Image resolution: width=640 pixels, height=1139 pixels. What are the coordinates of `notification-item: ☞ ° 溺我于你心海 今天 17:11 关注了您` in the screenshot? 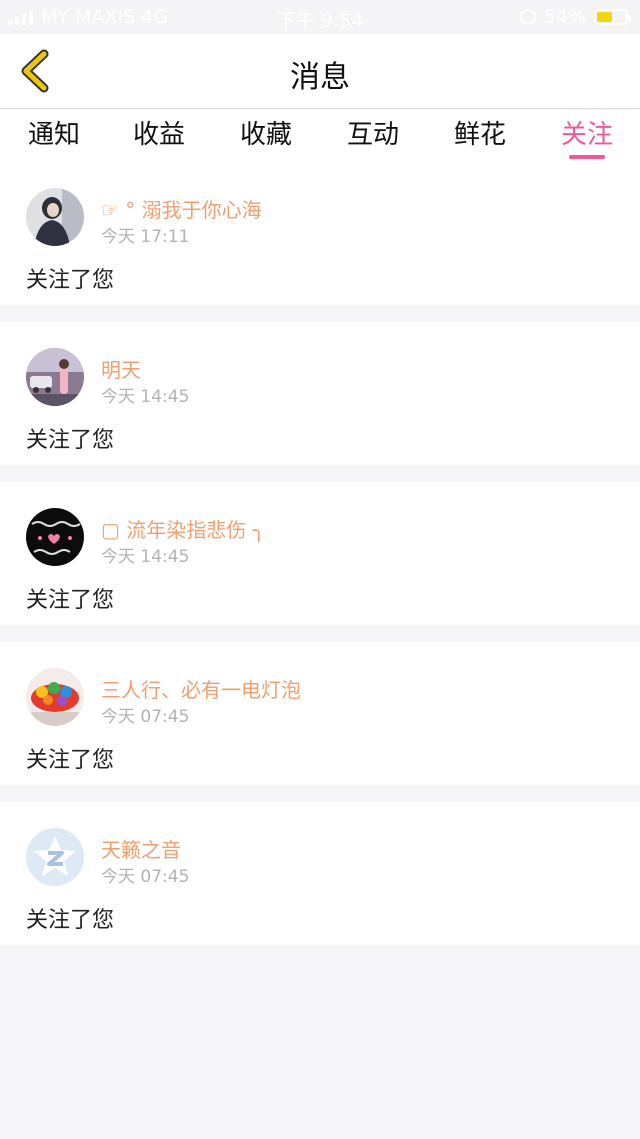 It's located at (320, 233).